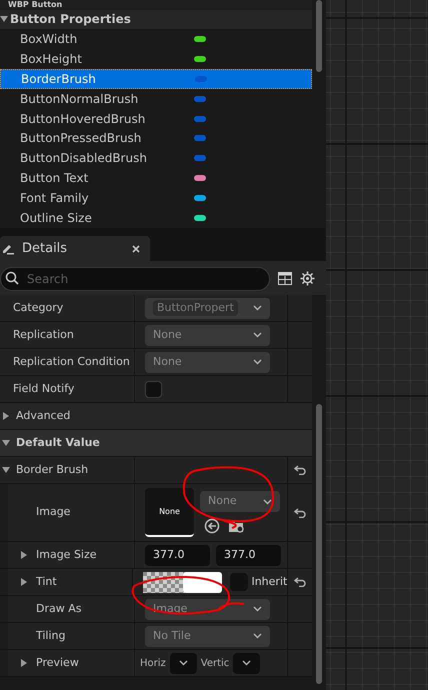 The height and width of the screenshot is (690, 428). I want to click on category-label: Button Properties, so click(70, 19).